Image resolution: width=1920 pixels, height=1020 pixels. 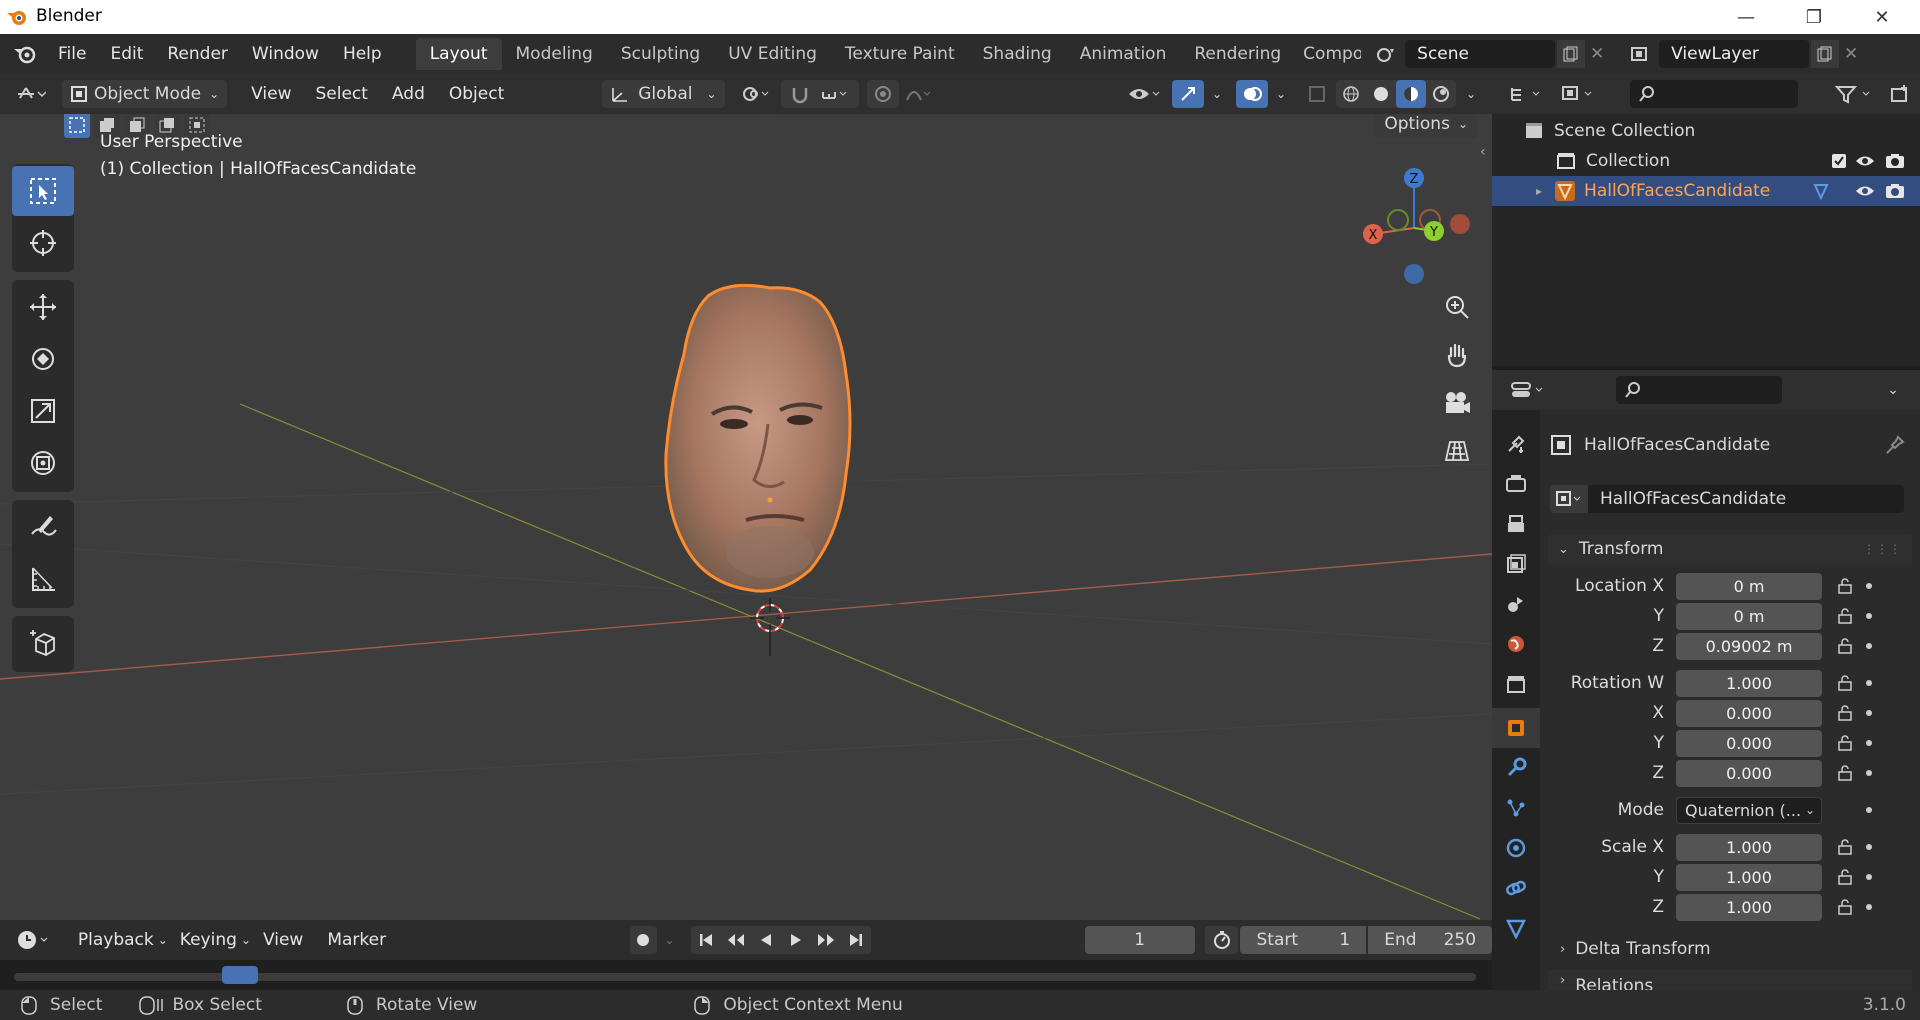 I want to click on new-collection-icon, so click(x=1899, y=94).